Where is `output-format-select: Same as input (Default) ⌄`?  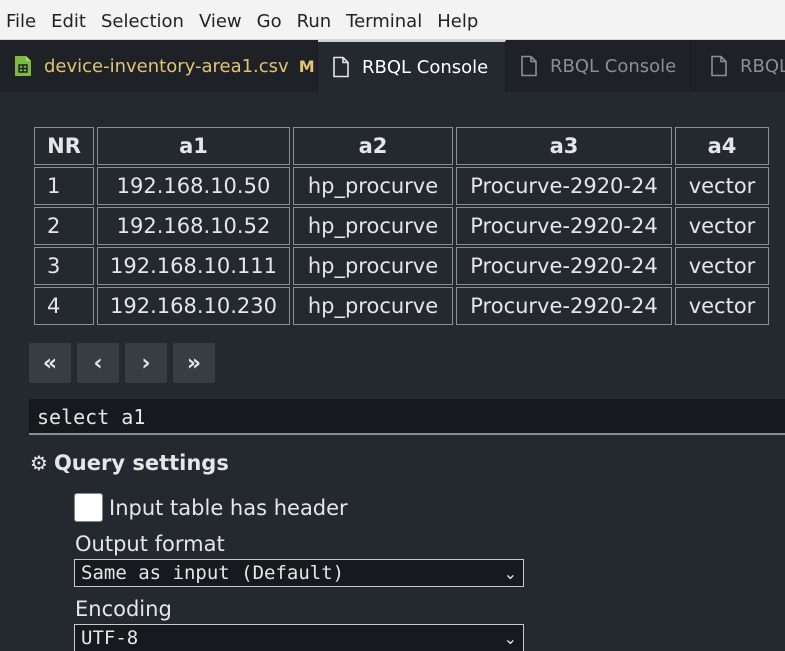 output-format-select: Same as input (Default) ⌄ is located at coordinates (299, 573).